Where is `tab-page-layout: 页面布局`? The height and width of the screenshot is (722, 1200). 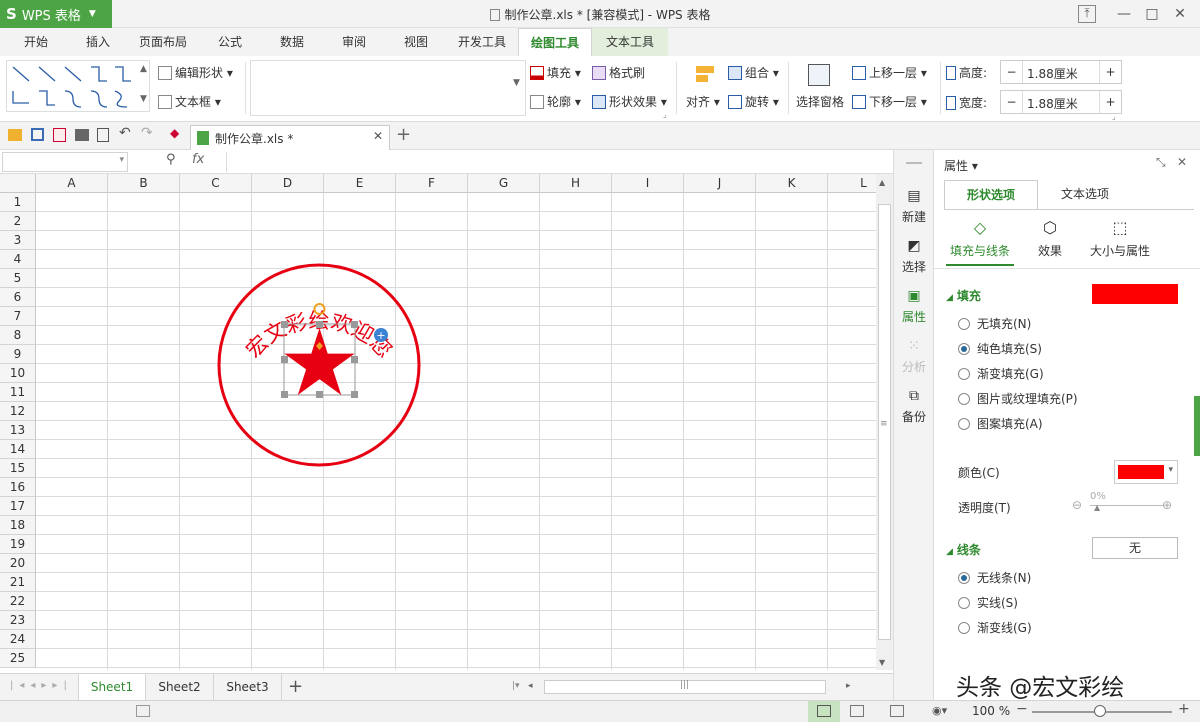
tab-page-layout: 页面布局 is located at coordinates (163, 42).